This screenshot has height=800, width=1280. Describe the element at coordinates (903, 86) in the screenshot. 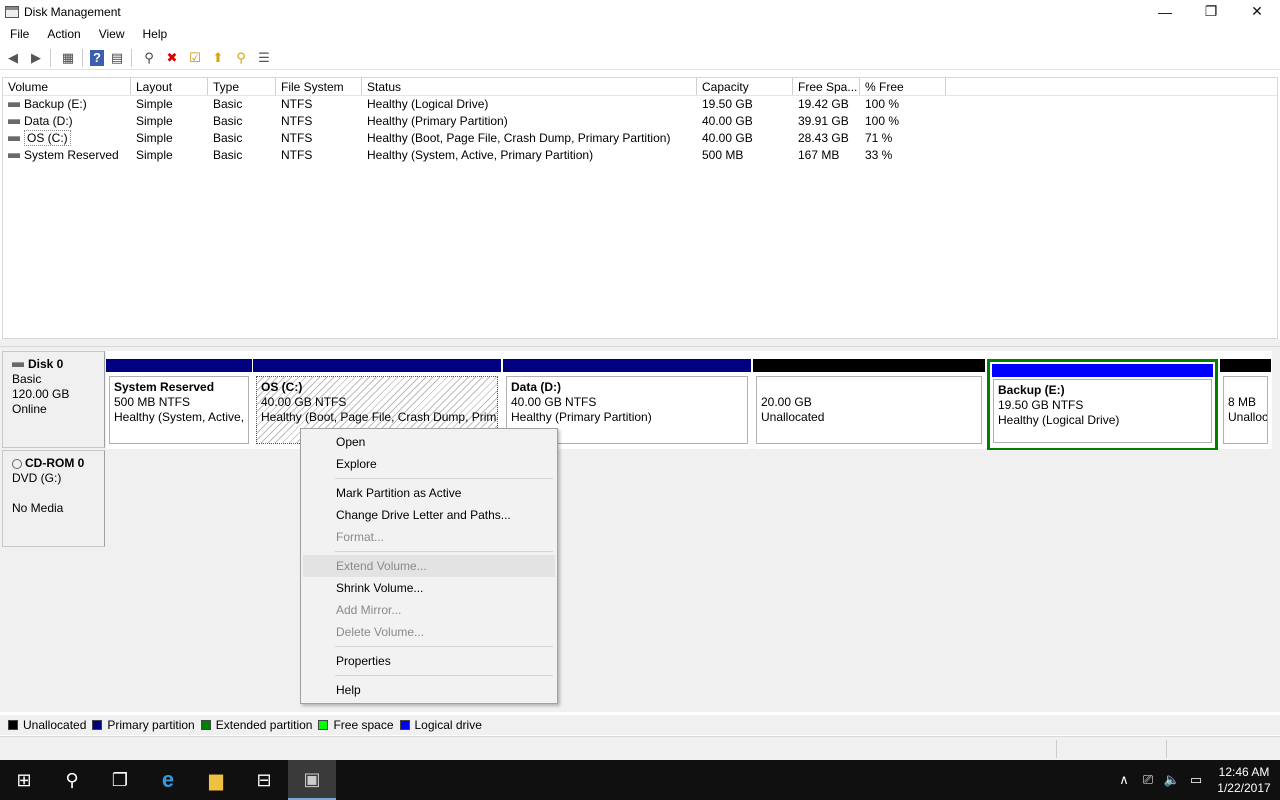

I see `column-percent-free: % Free` at that location.